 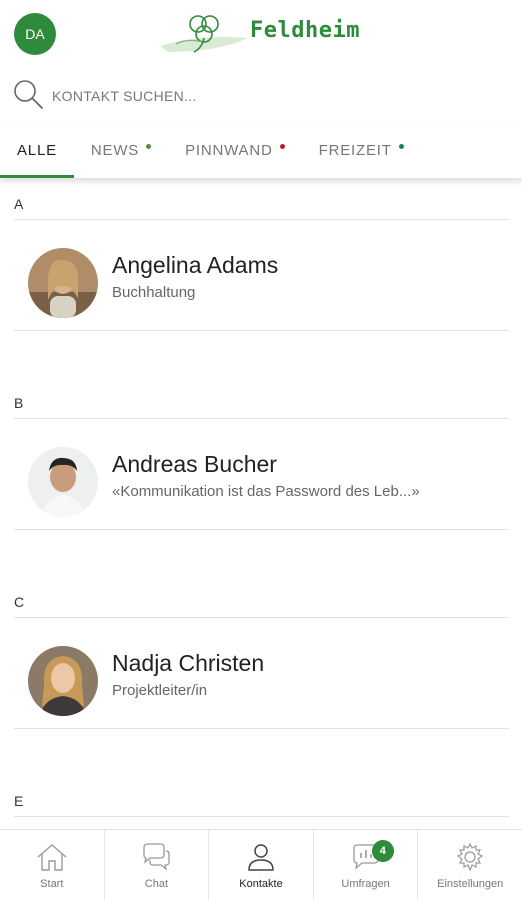 I want to click on notification-badge: 4, so click(x=382, y=851).